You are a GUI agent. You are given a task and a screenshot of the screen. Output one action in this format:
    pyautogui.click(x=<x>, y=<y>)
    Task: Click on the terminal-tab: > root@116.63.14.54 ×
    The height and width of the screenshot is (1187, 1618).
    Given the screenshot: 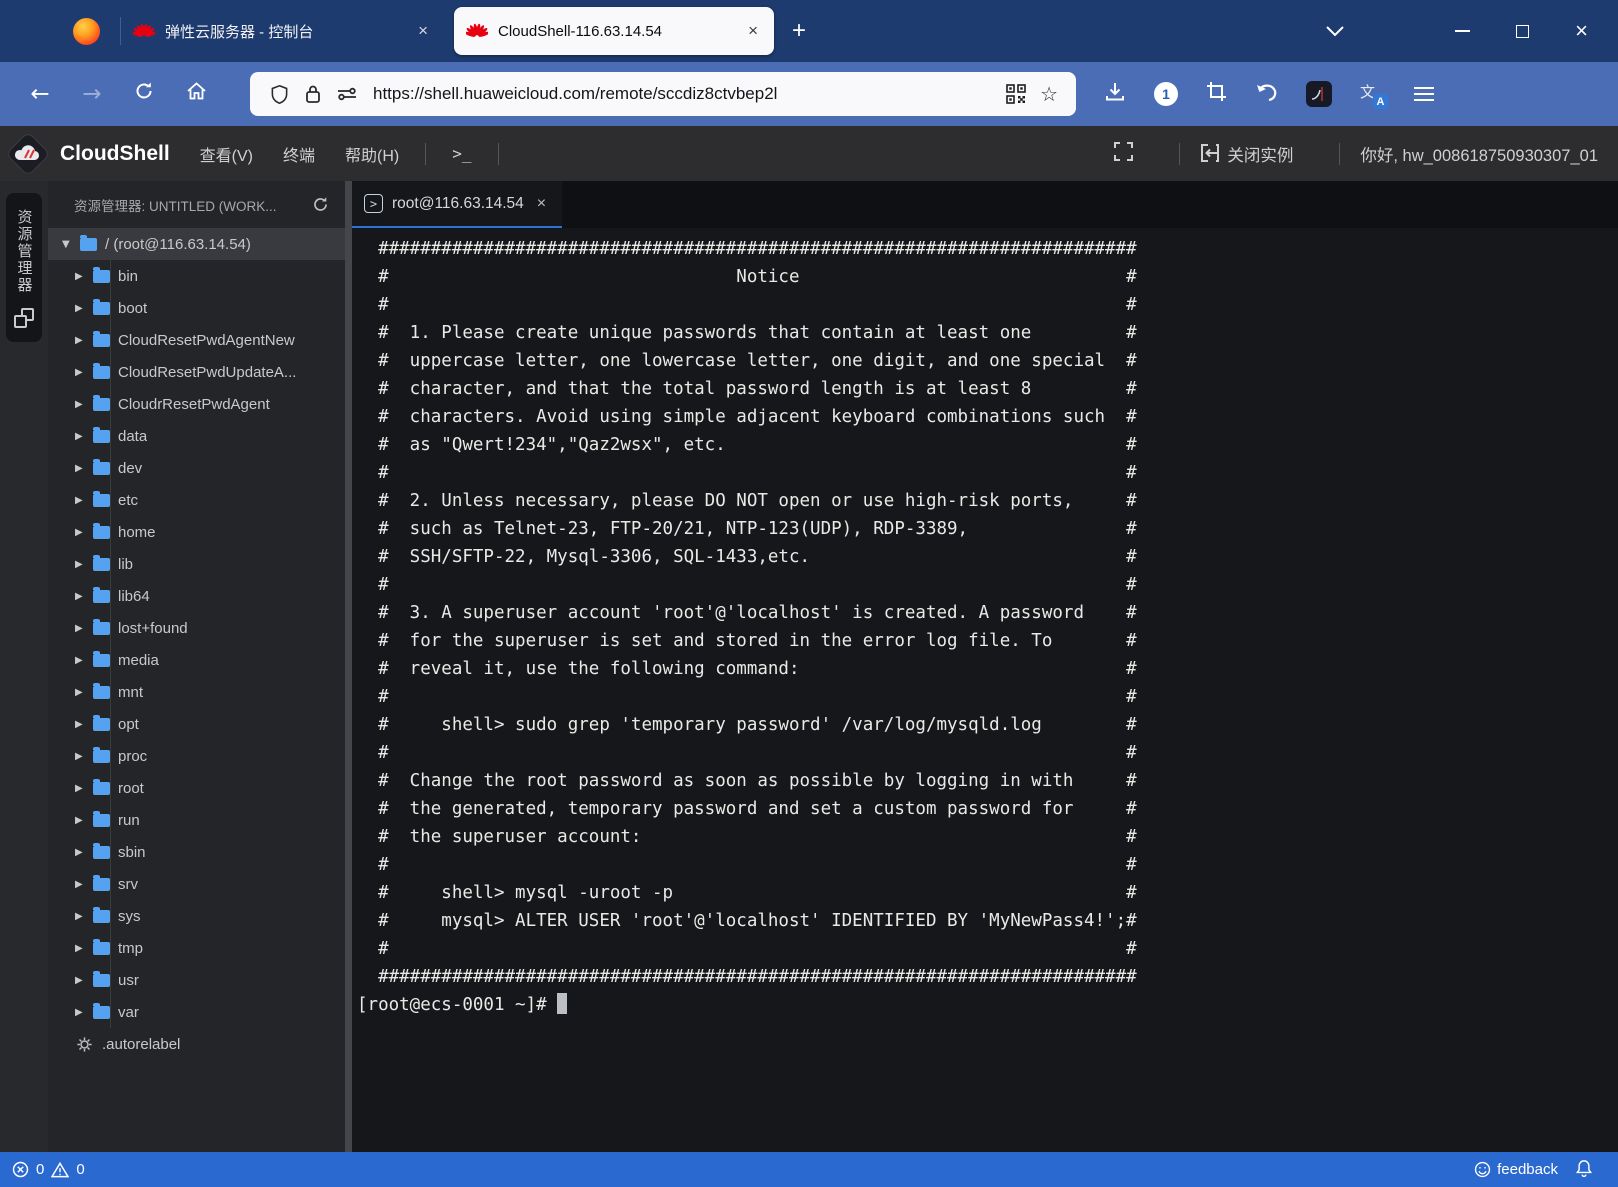 What is the action you would take?
    pyautogui.click(x=457, y=204)
    